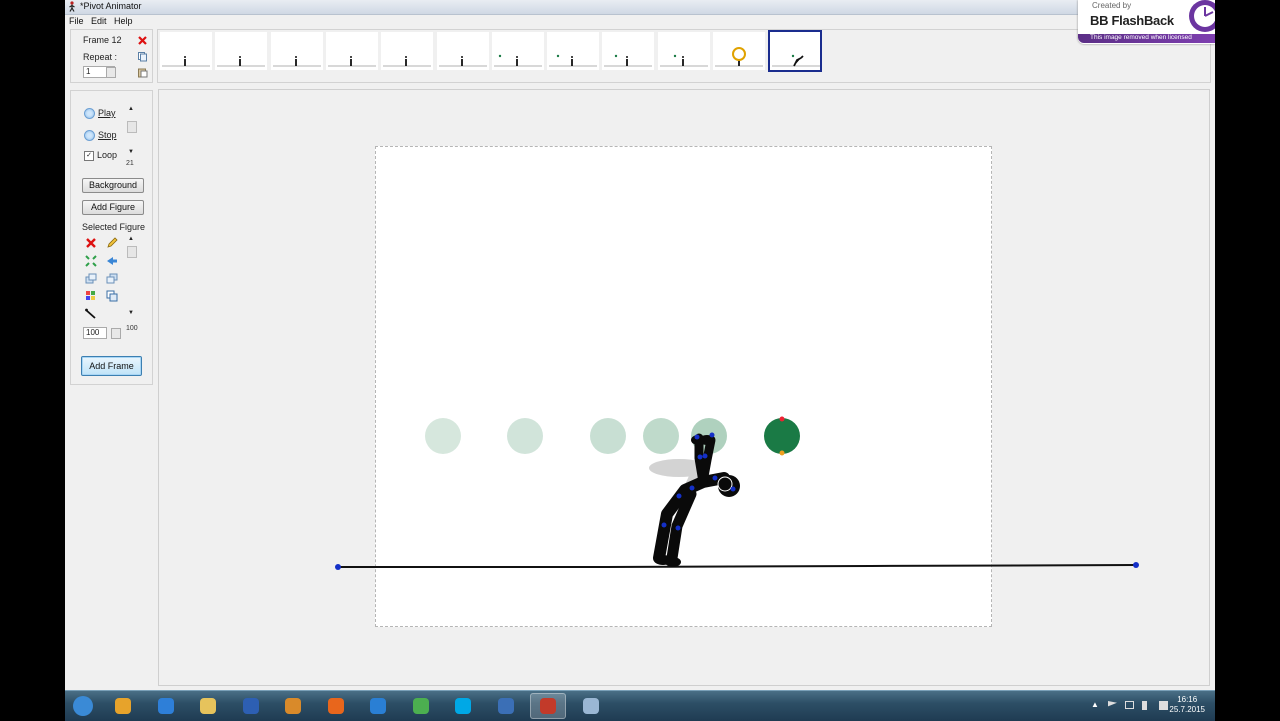 Image resolution: width=1280 pixels, height=721 pixels. What do you see at coordinates (591, 706) in the screenshot?
I see `taskbar-window-button` at bounding box center [591, 706].